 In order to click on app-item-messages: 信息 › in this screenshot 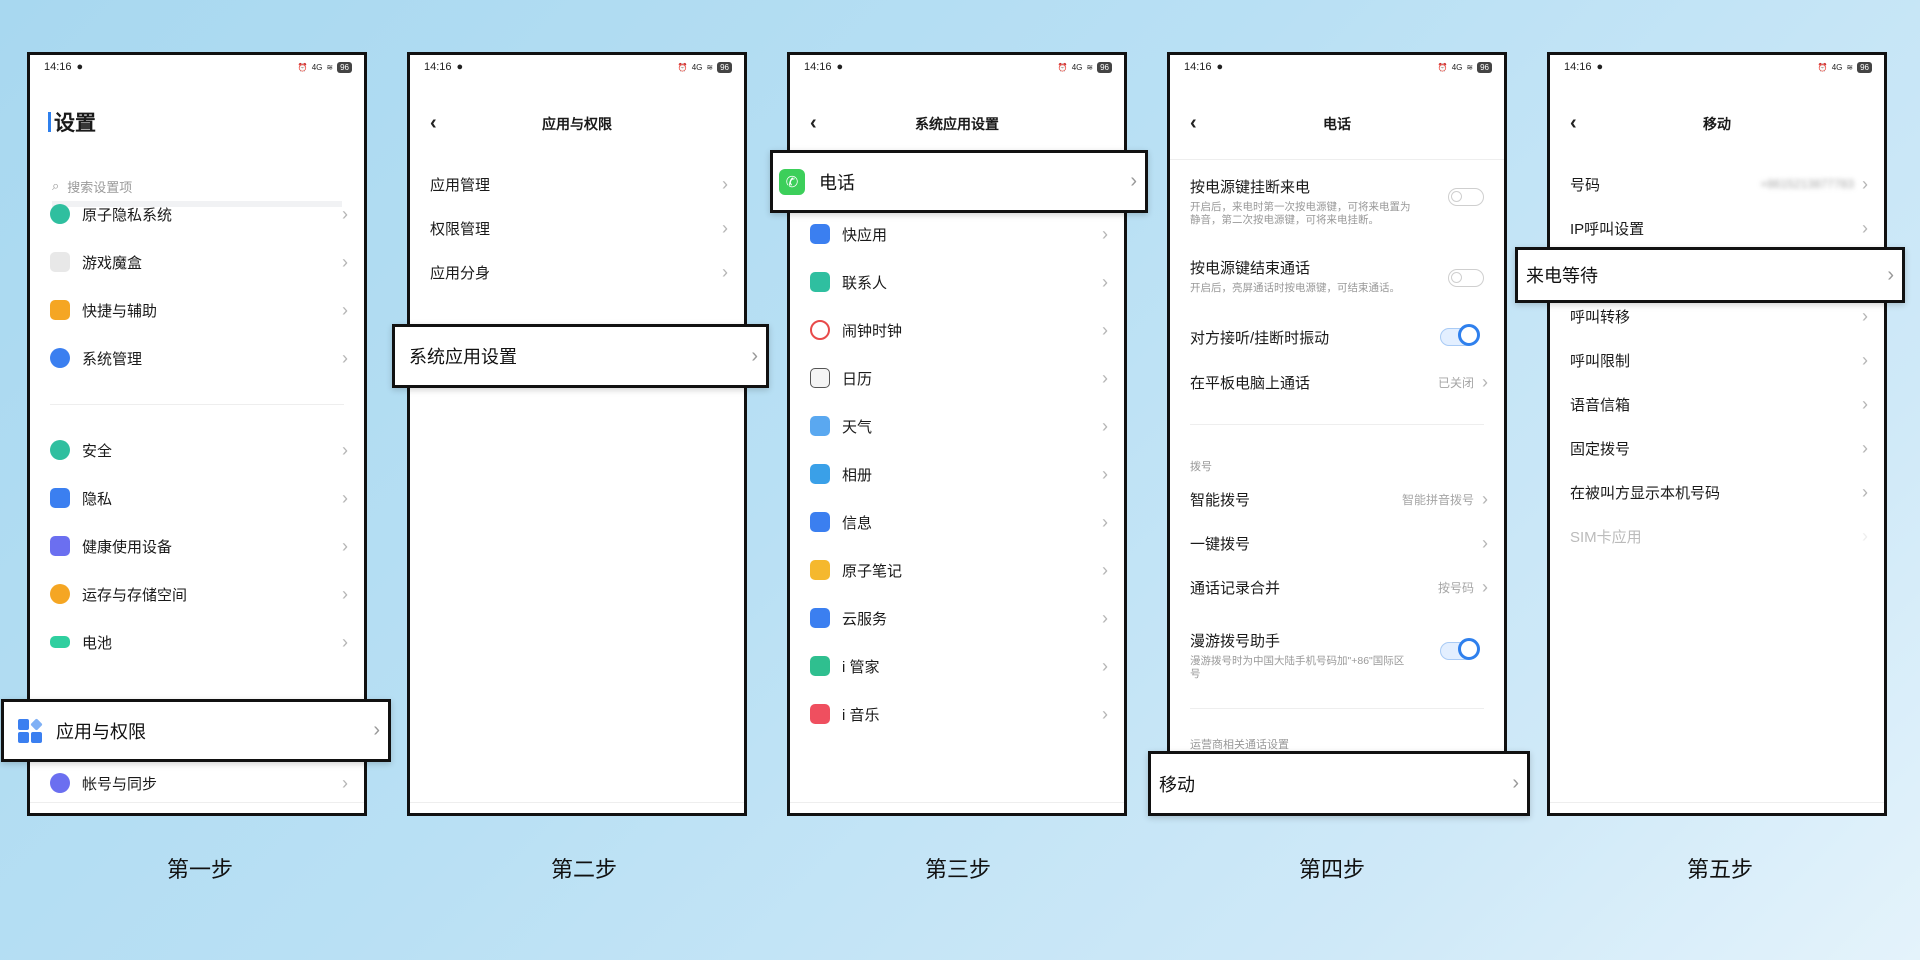, I will do `click(959, 522)`.